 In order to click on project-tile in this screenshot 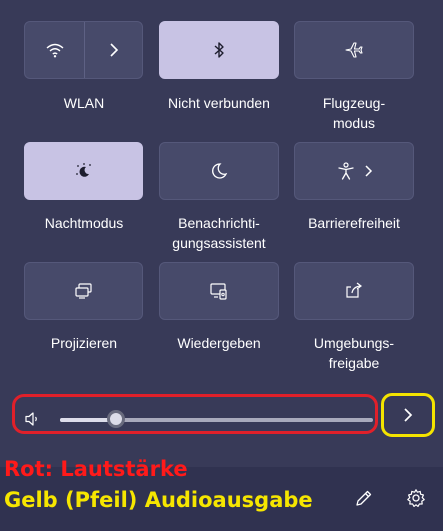, I will do `click(83, 291)`.